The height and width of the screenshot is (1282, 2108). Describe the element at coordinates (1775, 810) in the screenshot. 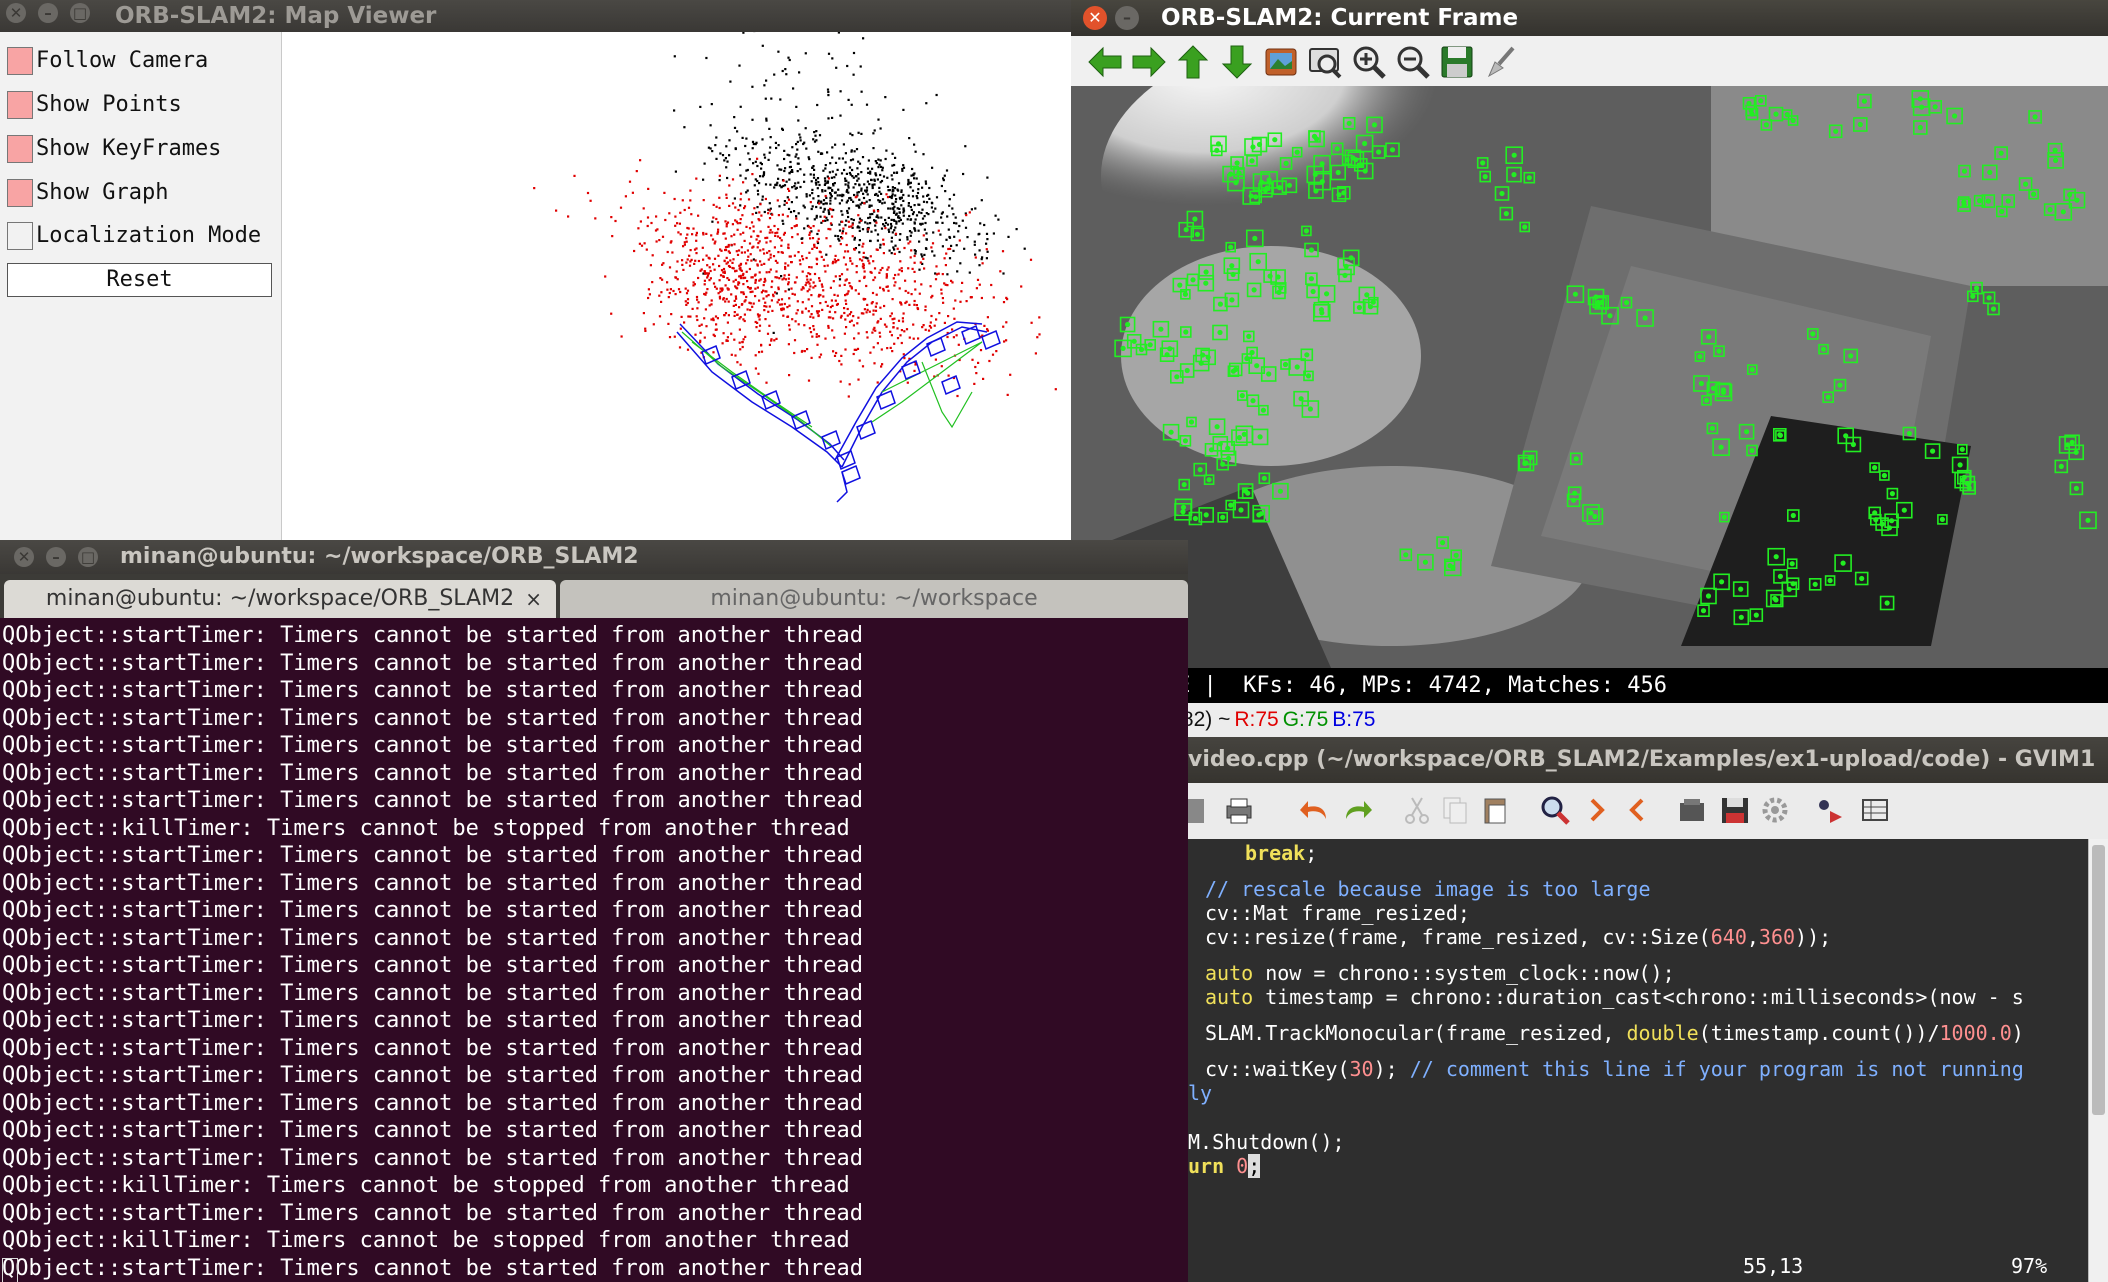

I see `run-script-icon` at that location.